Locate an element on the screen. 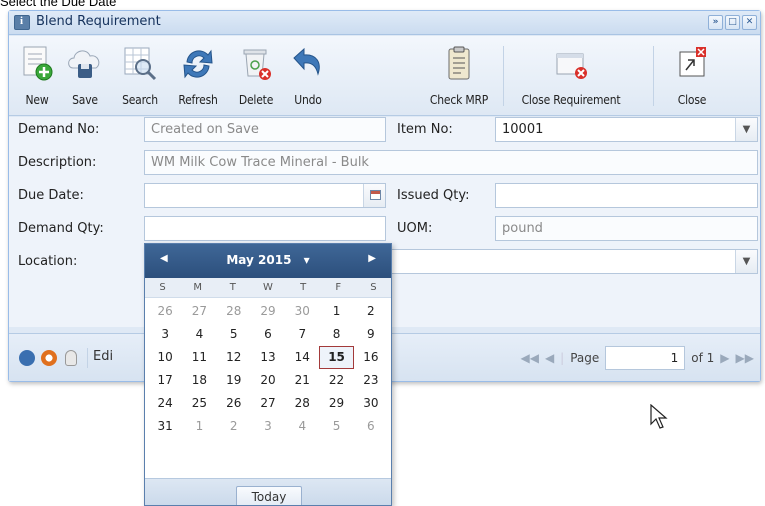 Image resolution: width=765 pixels, height=506 pixels. item-no-combo: 10001 ▼ is located at coordinates (626, 129).